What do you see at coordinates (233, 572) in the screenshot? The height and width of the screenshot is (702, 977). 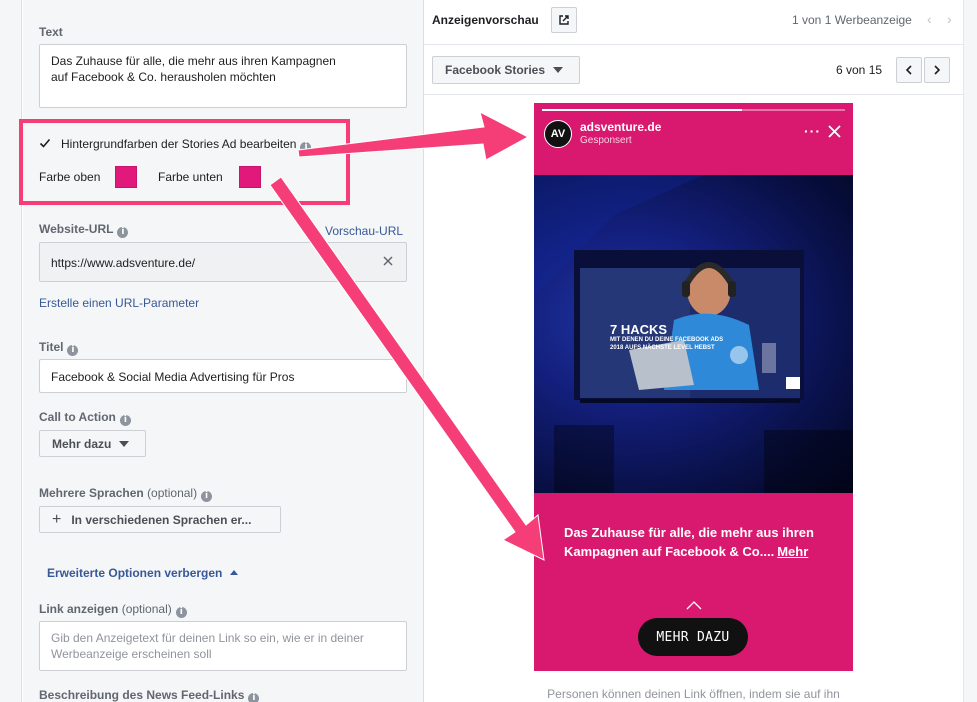 I see `caret-up-icon` at bounding box center [233, 572].